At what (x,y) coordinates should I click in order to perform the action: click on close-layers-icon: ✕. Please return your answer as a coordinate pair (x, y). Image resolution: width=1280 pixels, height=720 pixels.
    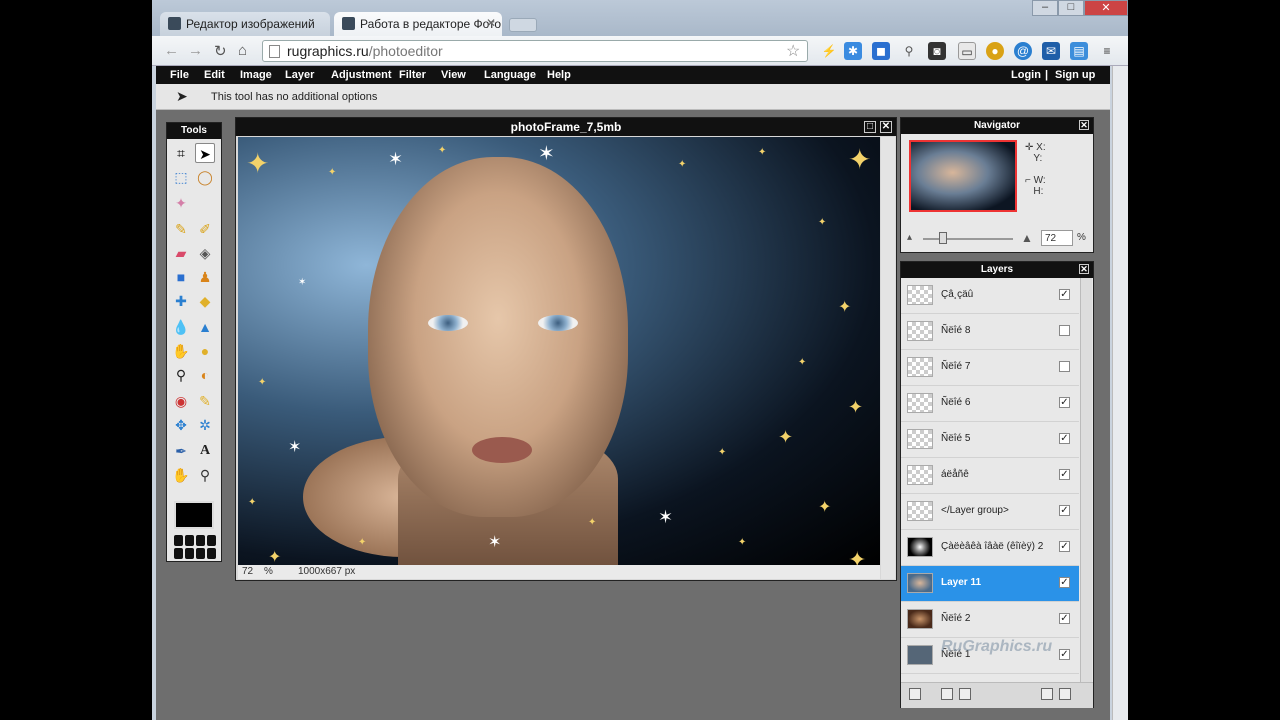
    Looking at the image, I should click on (1084, 269).